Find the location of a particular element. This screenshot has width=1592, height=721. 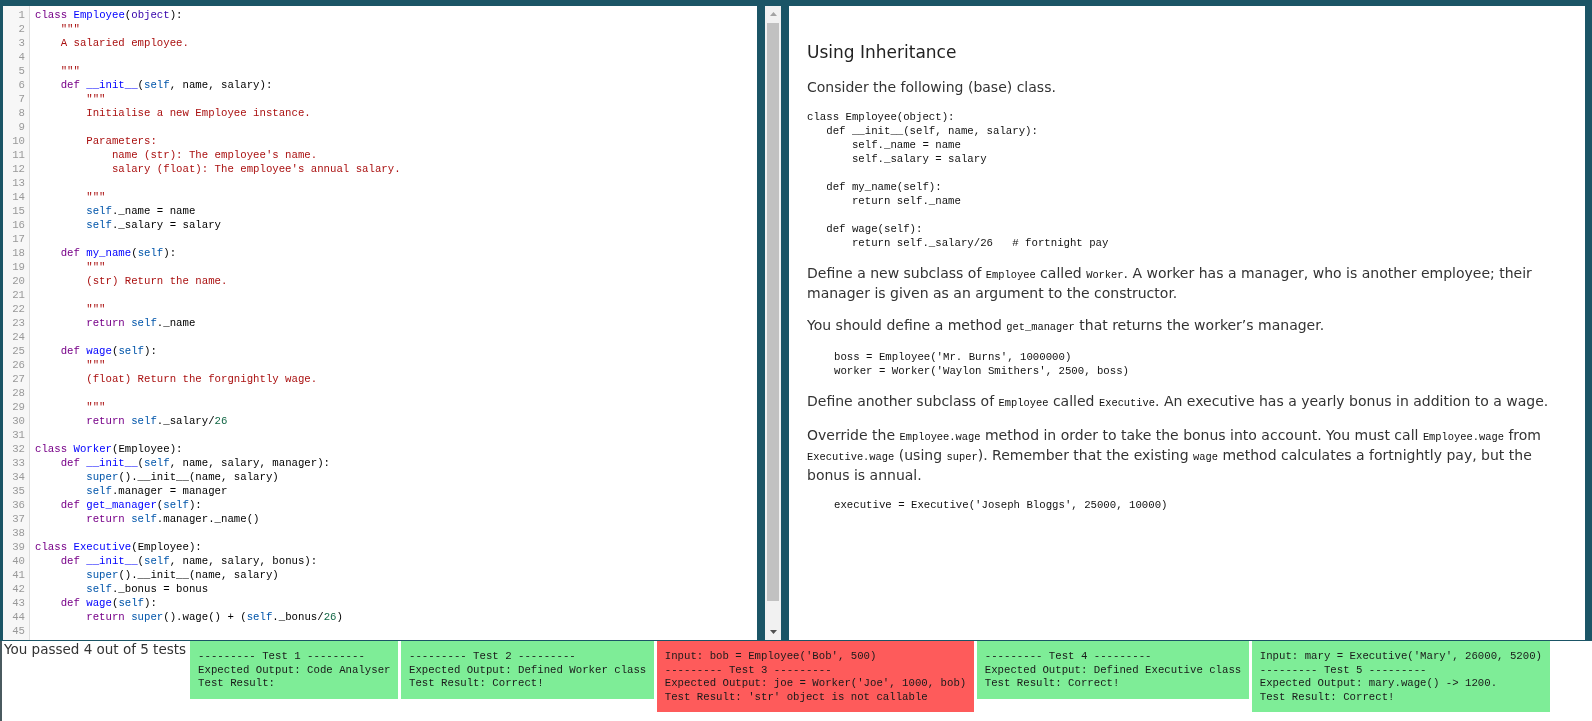

line-number: 41 is located at coordinates (18, 575).